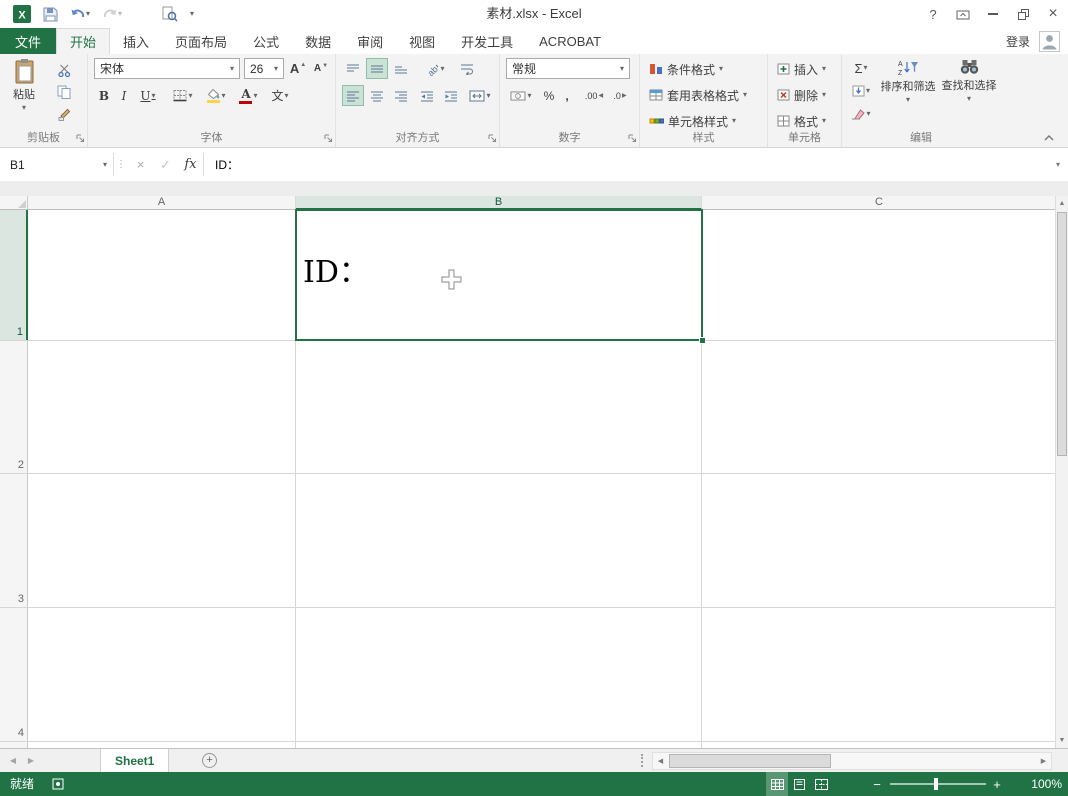 This screenshot has width=1068, height=796. What do you see at coordinates (422, 41) in the screenshot?
I see `tab-view: 视图` at bounding box center [422, 41].